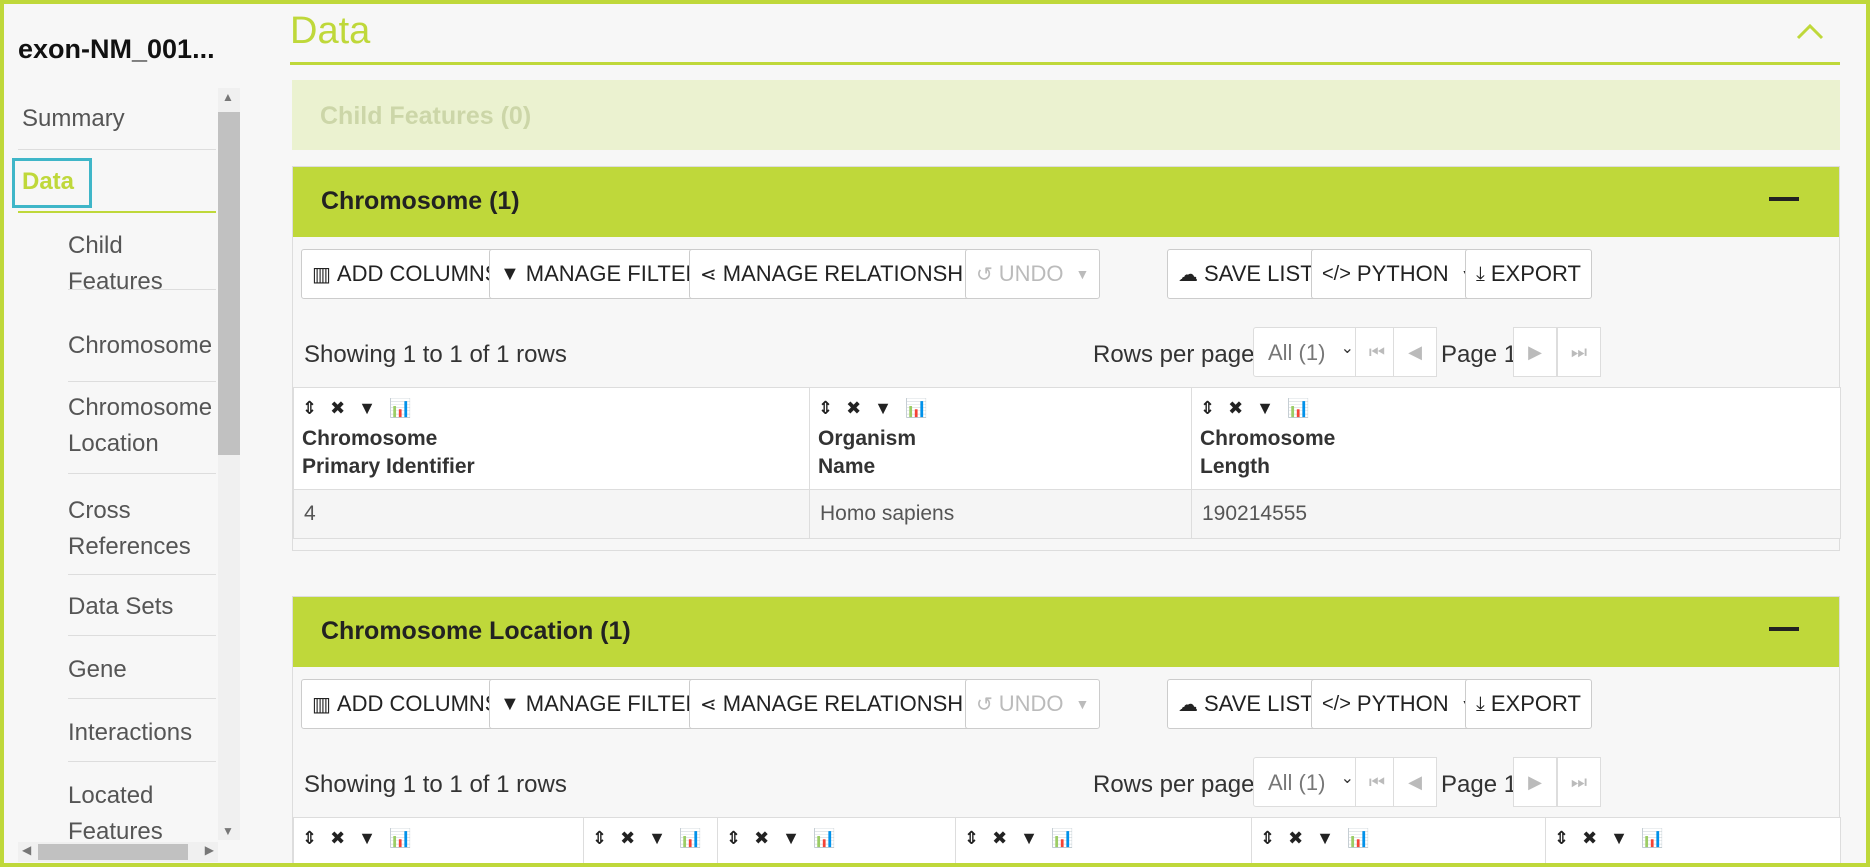 This screenshot has height=867, width=1870. Describe the element at coordinates (476, 631) in the screenshot. I see `panel-title: Chromosome Location (1)` at that location.